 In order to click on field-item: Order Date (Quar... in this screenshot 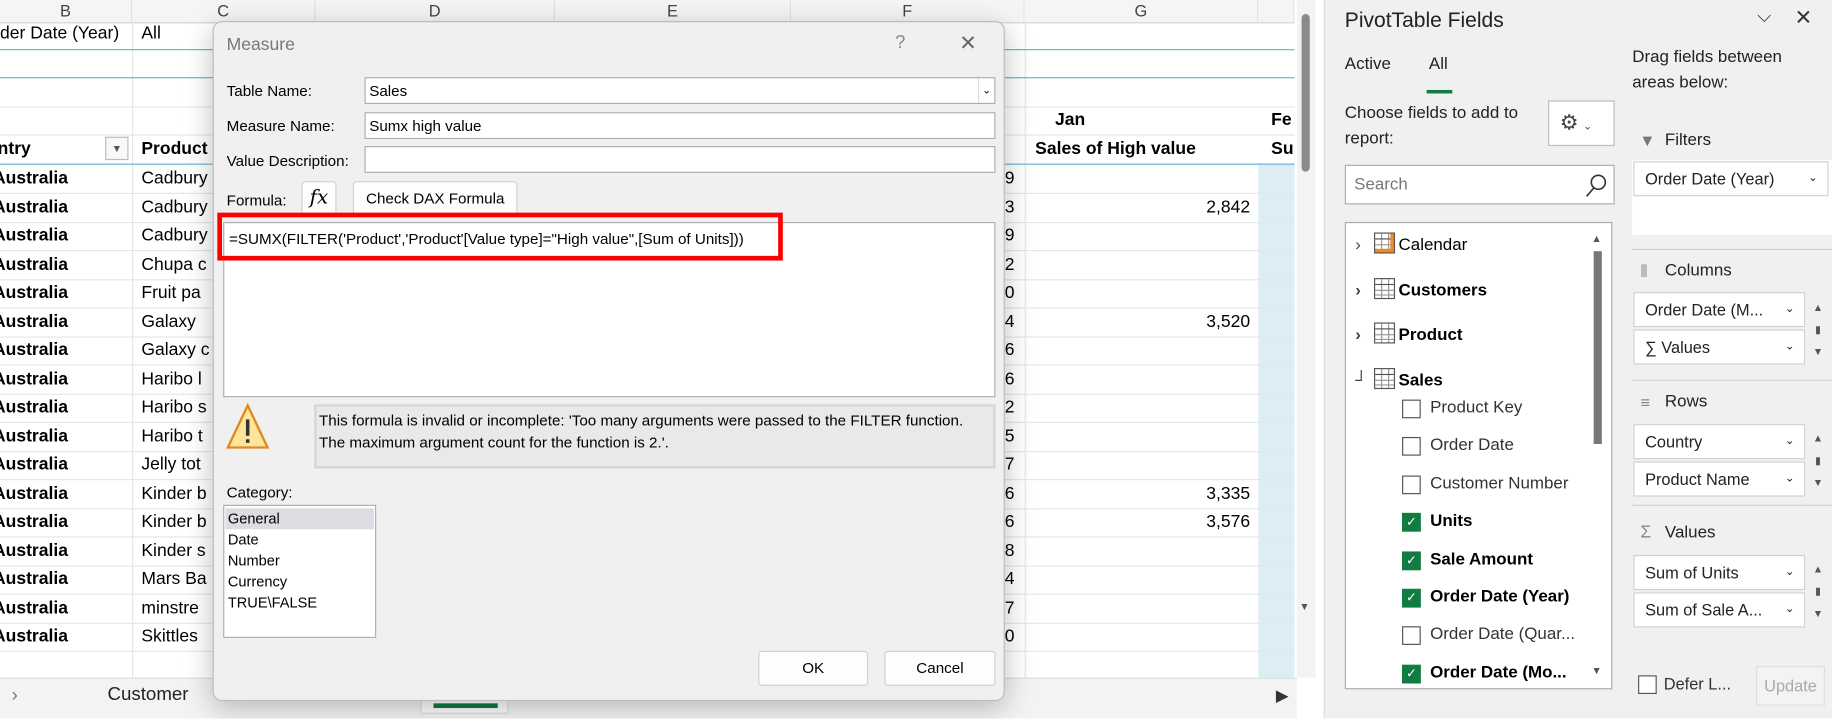, I will do `click(1502, 635)`.